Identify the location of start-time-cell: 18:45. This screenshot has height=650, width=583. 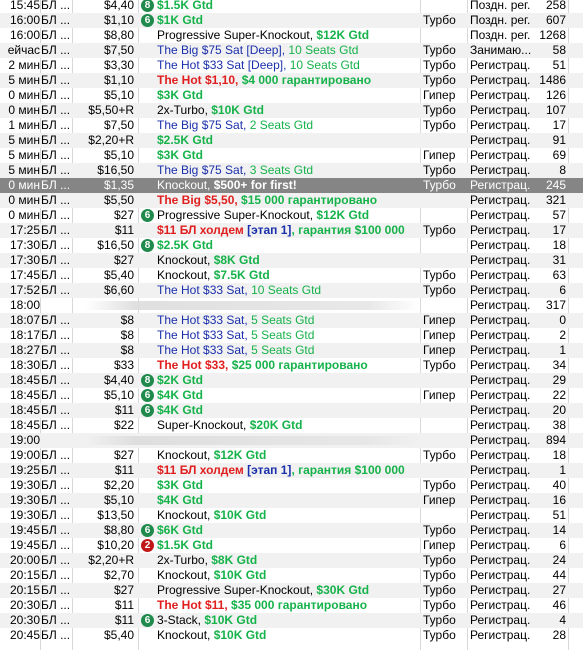
(24, 410).